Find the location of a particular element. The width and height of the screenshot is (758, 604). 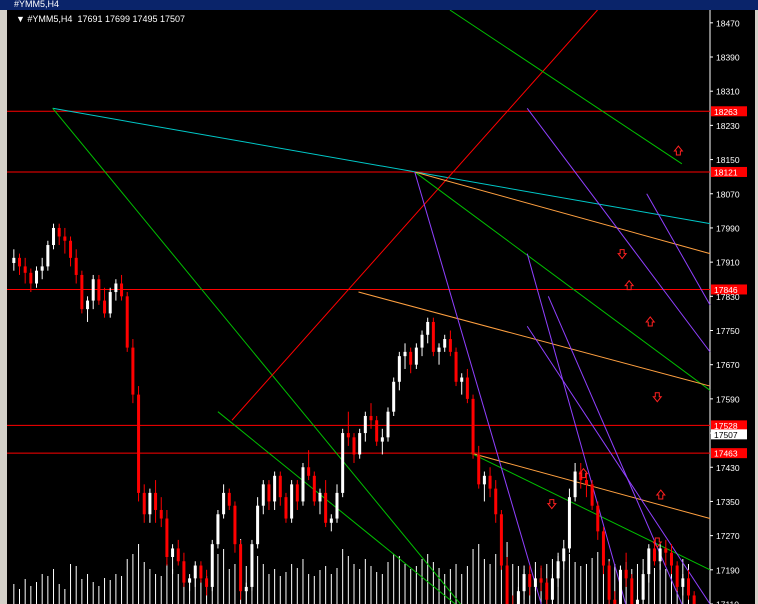

window-titlebar: #YMM5,H4 is located at coordinates (379, 5).